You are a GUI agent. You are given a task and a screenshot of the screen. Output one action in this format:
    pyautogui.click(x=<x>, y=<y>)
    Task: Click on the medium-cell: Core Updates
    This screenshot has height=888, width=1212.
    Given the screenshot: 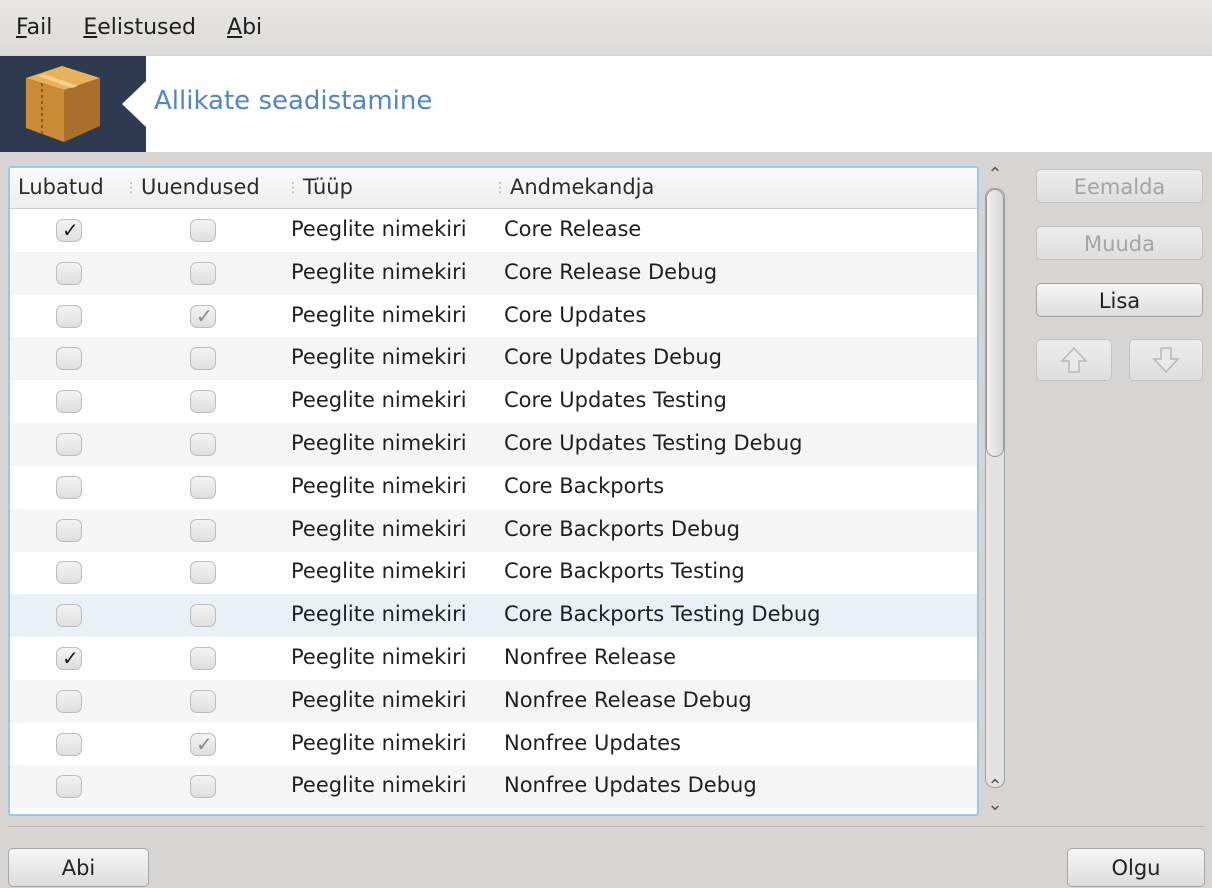 What is the action you would take?
    pyautogui.click(x=575, y=314)
    